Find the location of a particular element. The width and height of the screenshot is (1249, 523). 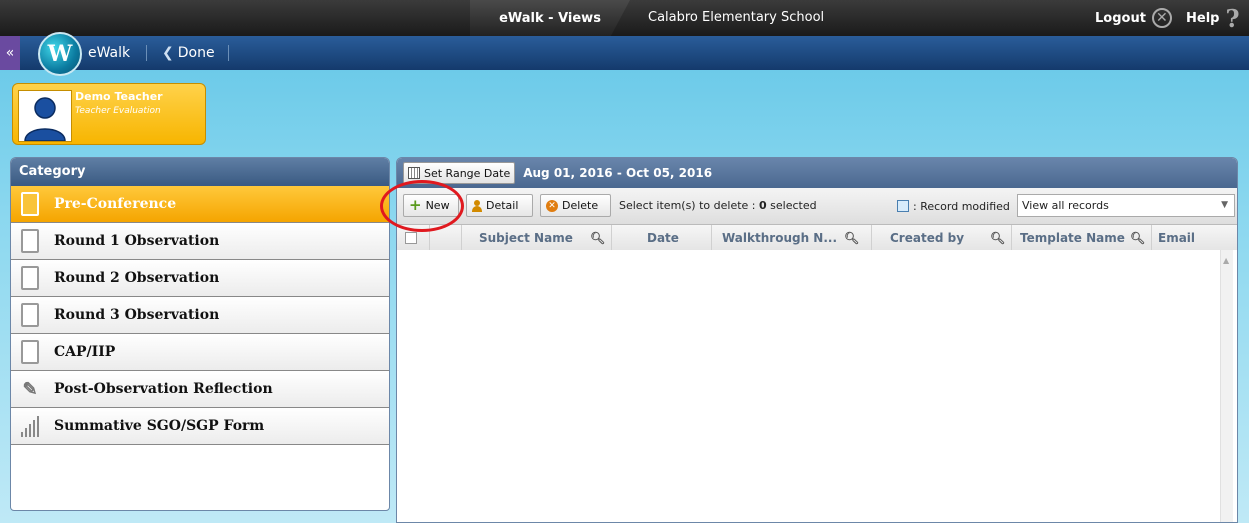

category-item-label: Summative SGO/SGP Form is located at coordinates (159, 426).